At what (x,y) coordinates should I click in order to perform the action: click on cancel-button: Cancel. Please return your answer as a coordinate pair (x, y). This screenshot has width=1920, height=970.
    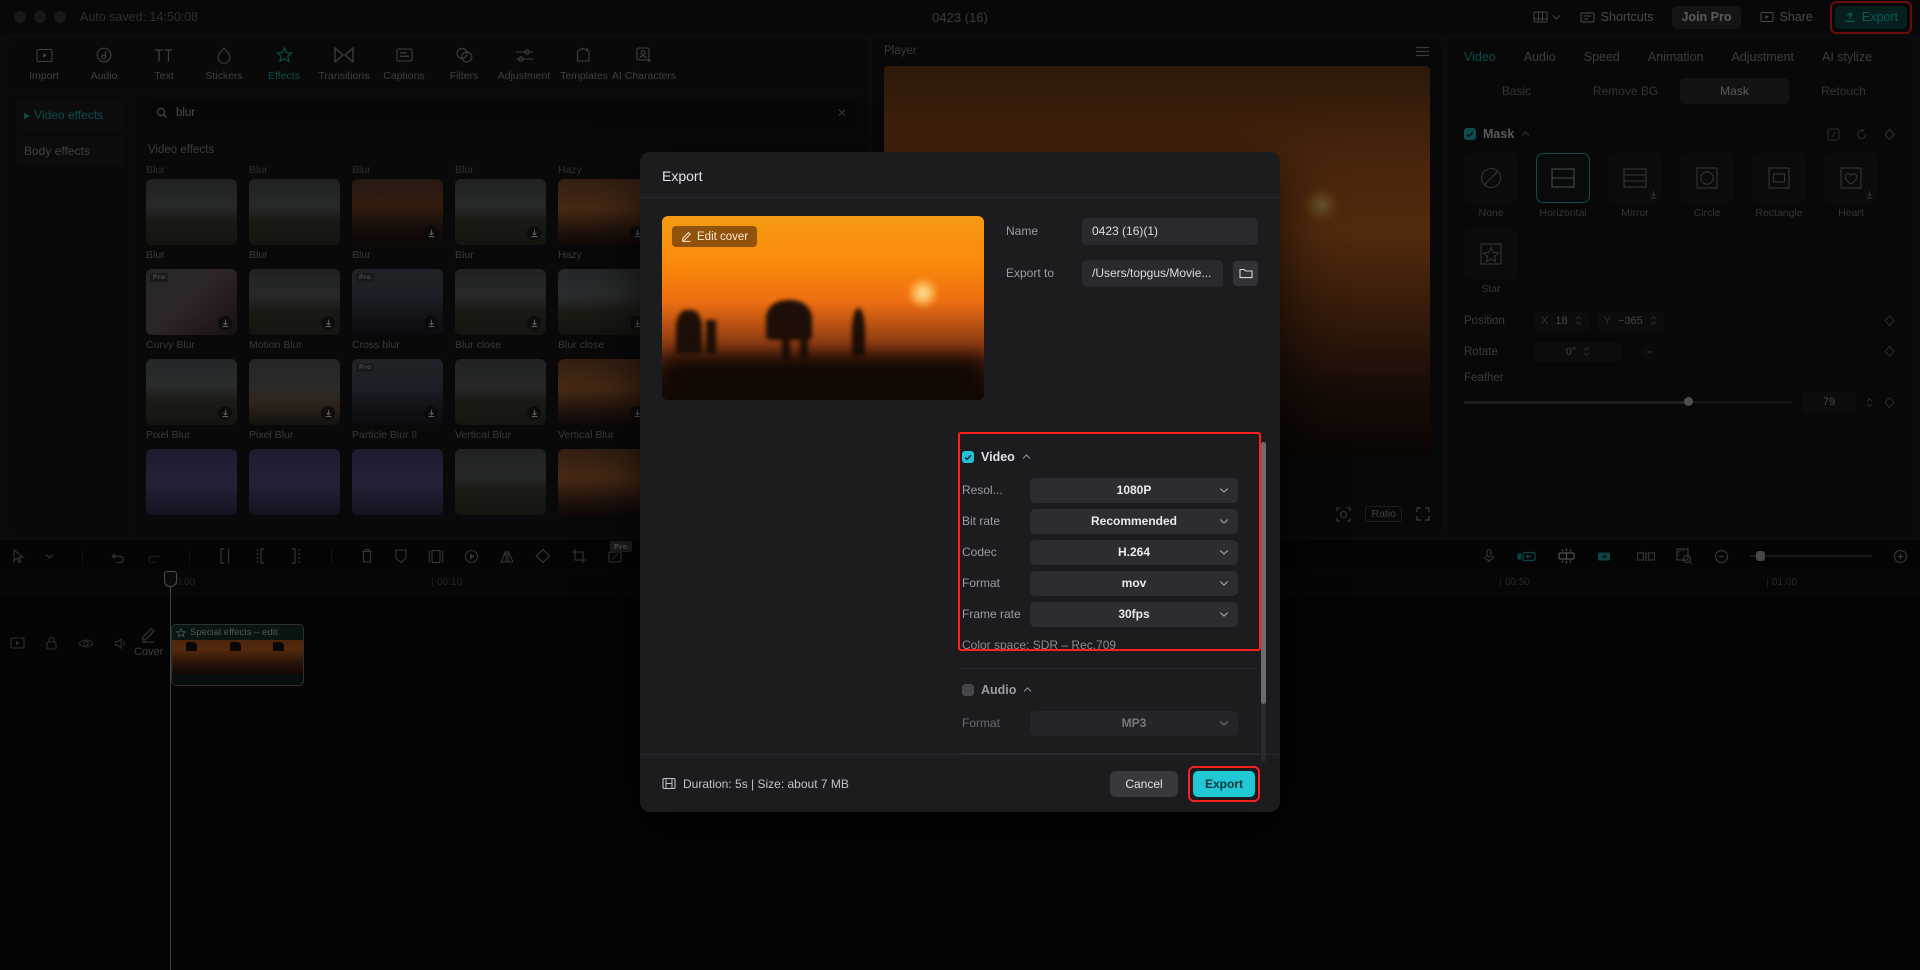
    Looking at the image, I should click on (1144, 783).